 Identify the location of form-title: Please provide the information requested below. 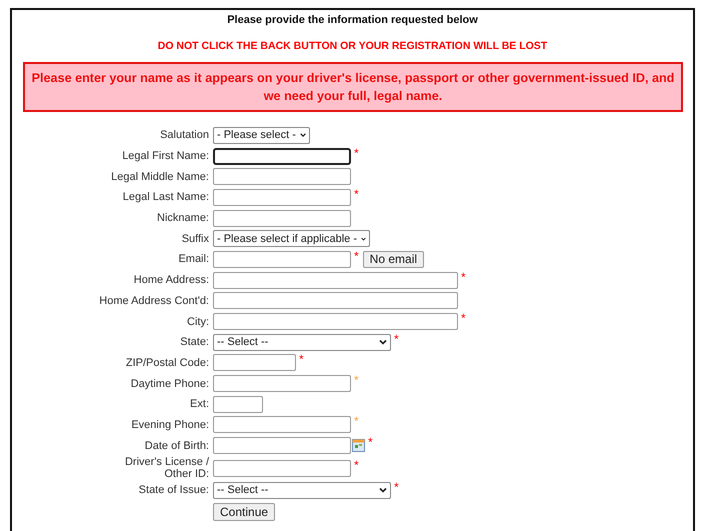
(352, 20).